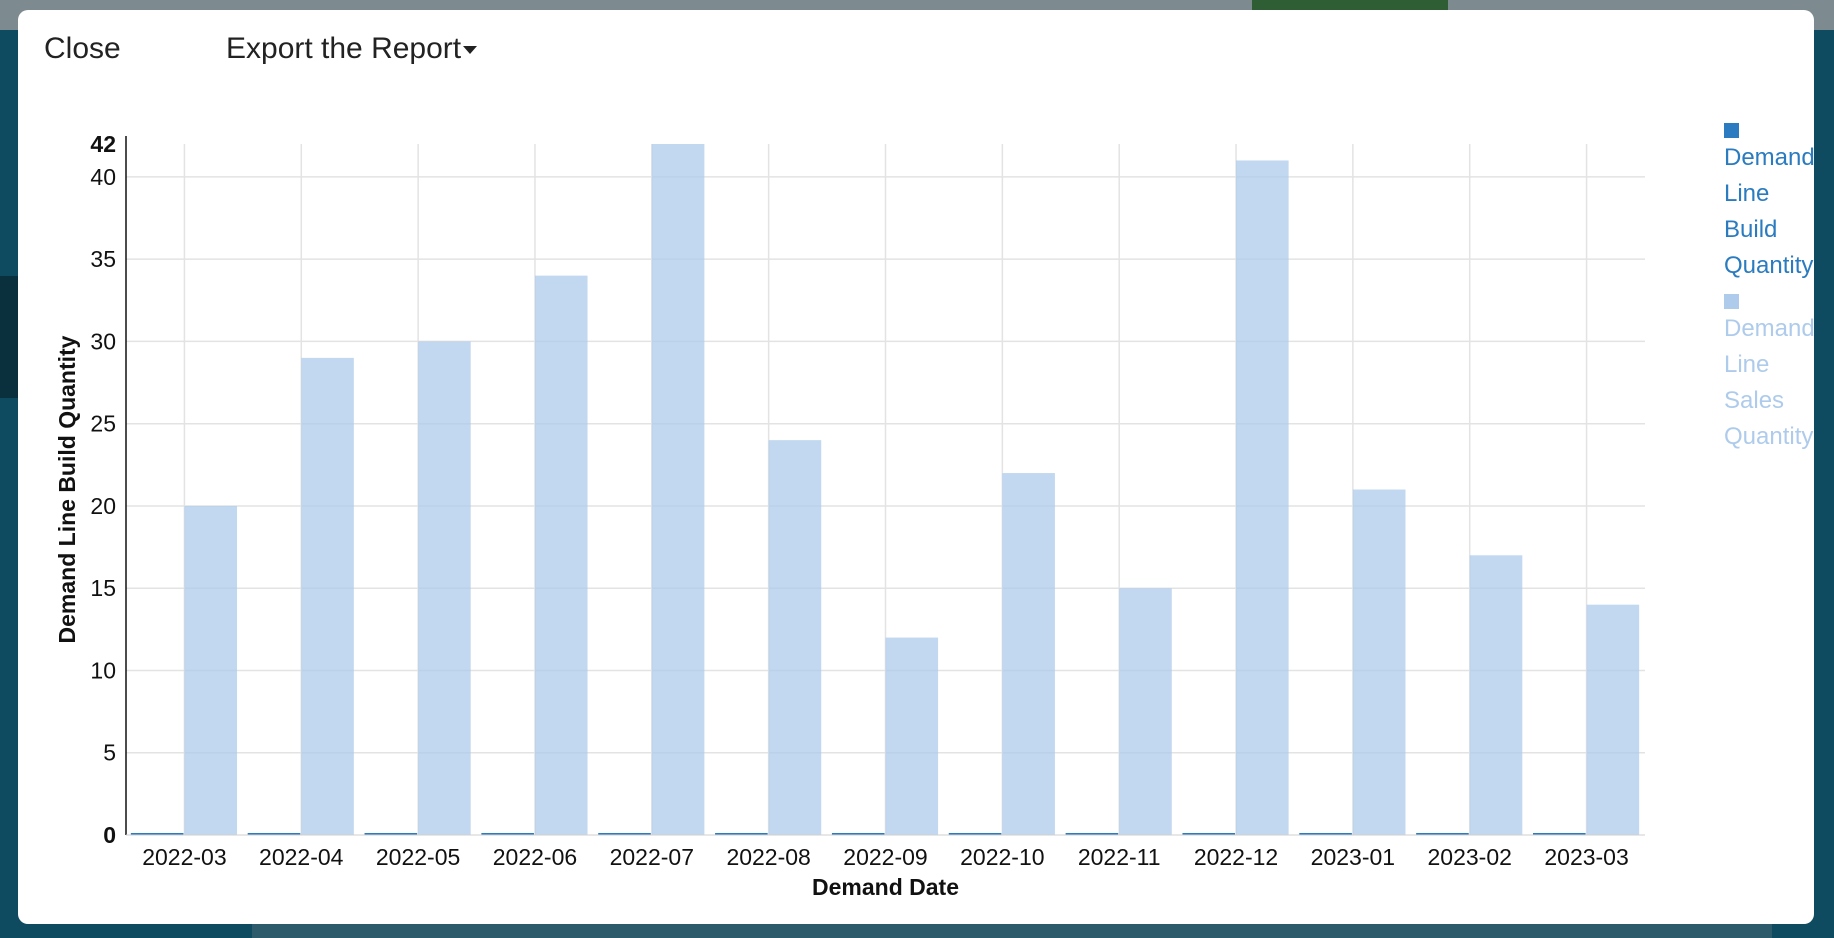  I want to click on background-bottom-strip, so click(917, 930).